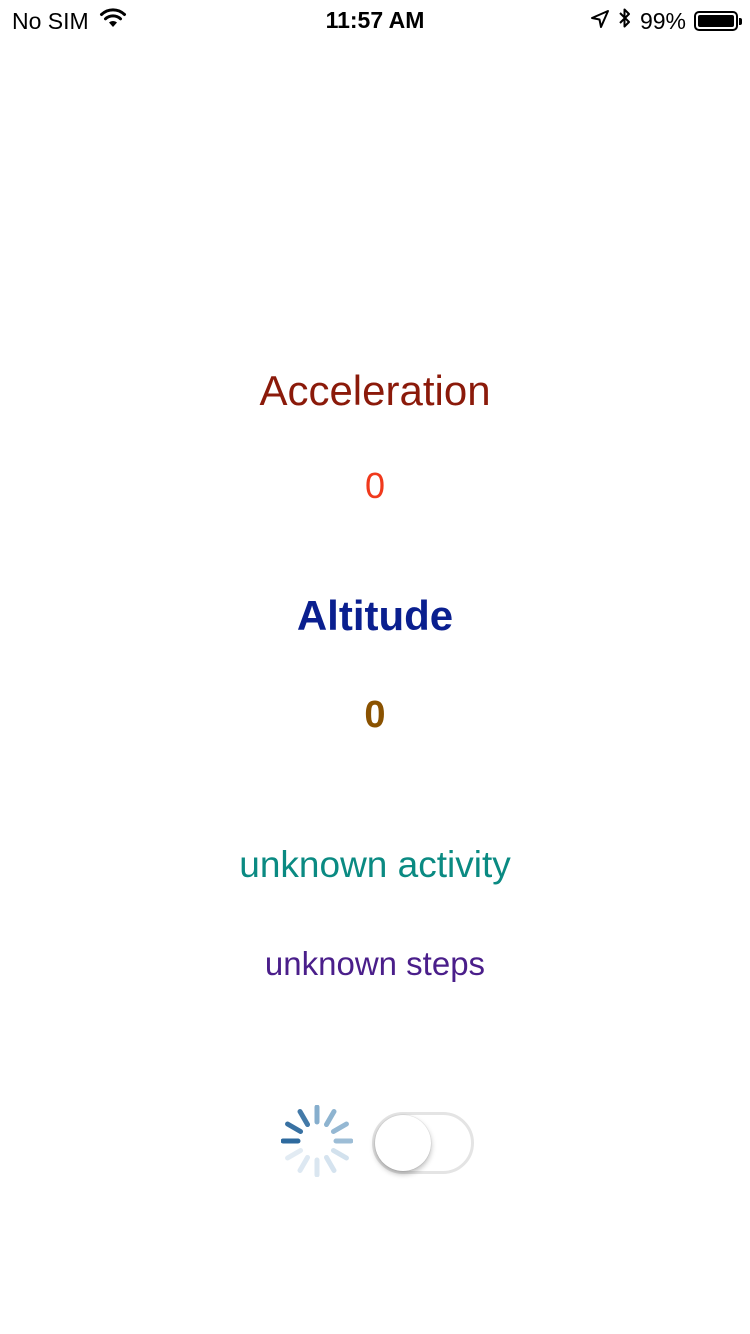  Describe the element at coordinates (740, 21) in the screenshot. I see `battery-tip` at that location.